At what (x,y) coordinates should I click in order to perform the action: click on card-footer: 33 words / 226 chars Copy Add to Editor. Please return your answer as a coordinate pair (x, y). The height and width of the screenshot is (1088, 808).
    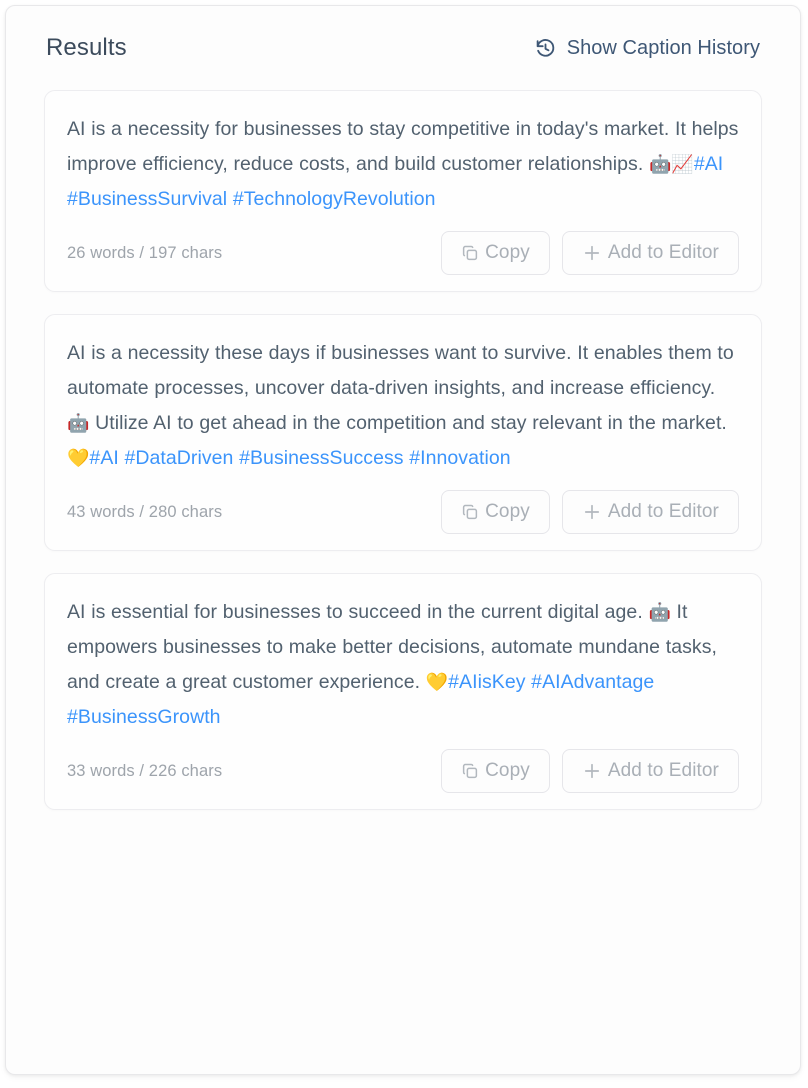
    Looking at the image, I should click on (403, 771).